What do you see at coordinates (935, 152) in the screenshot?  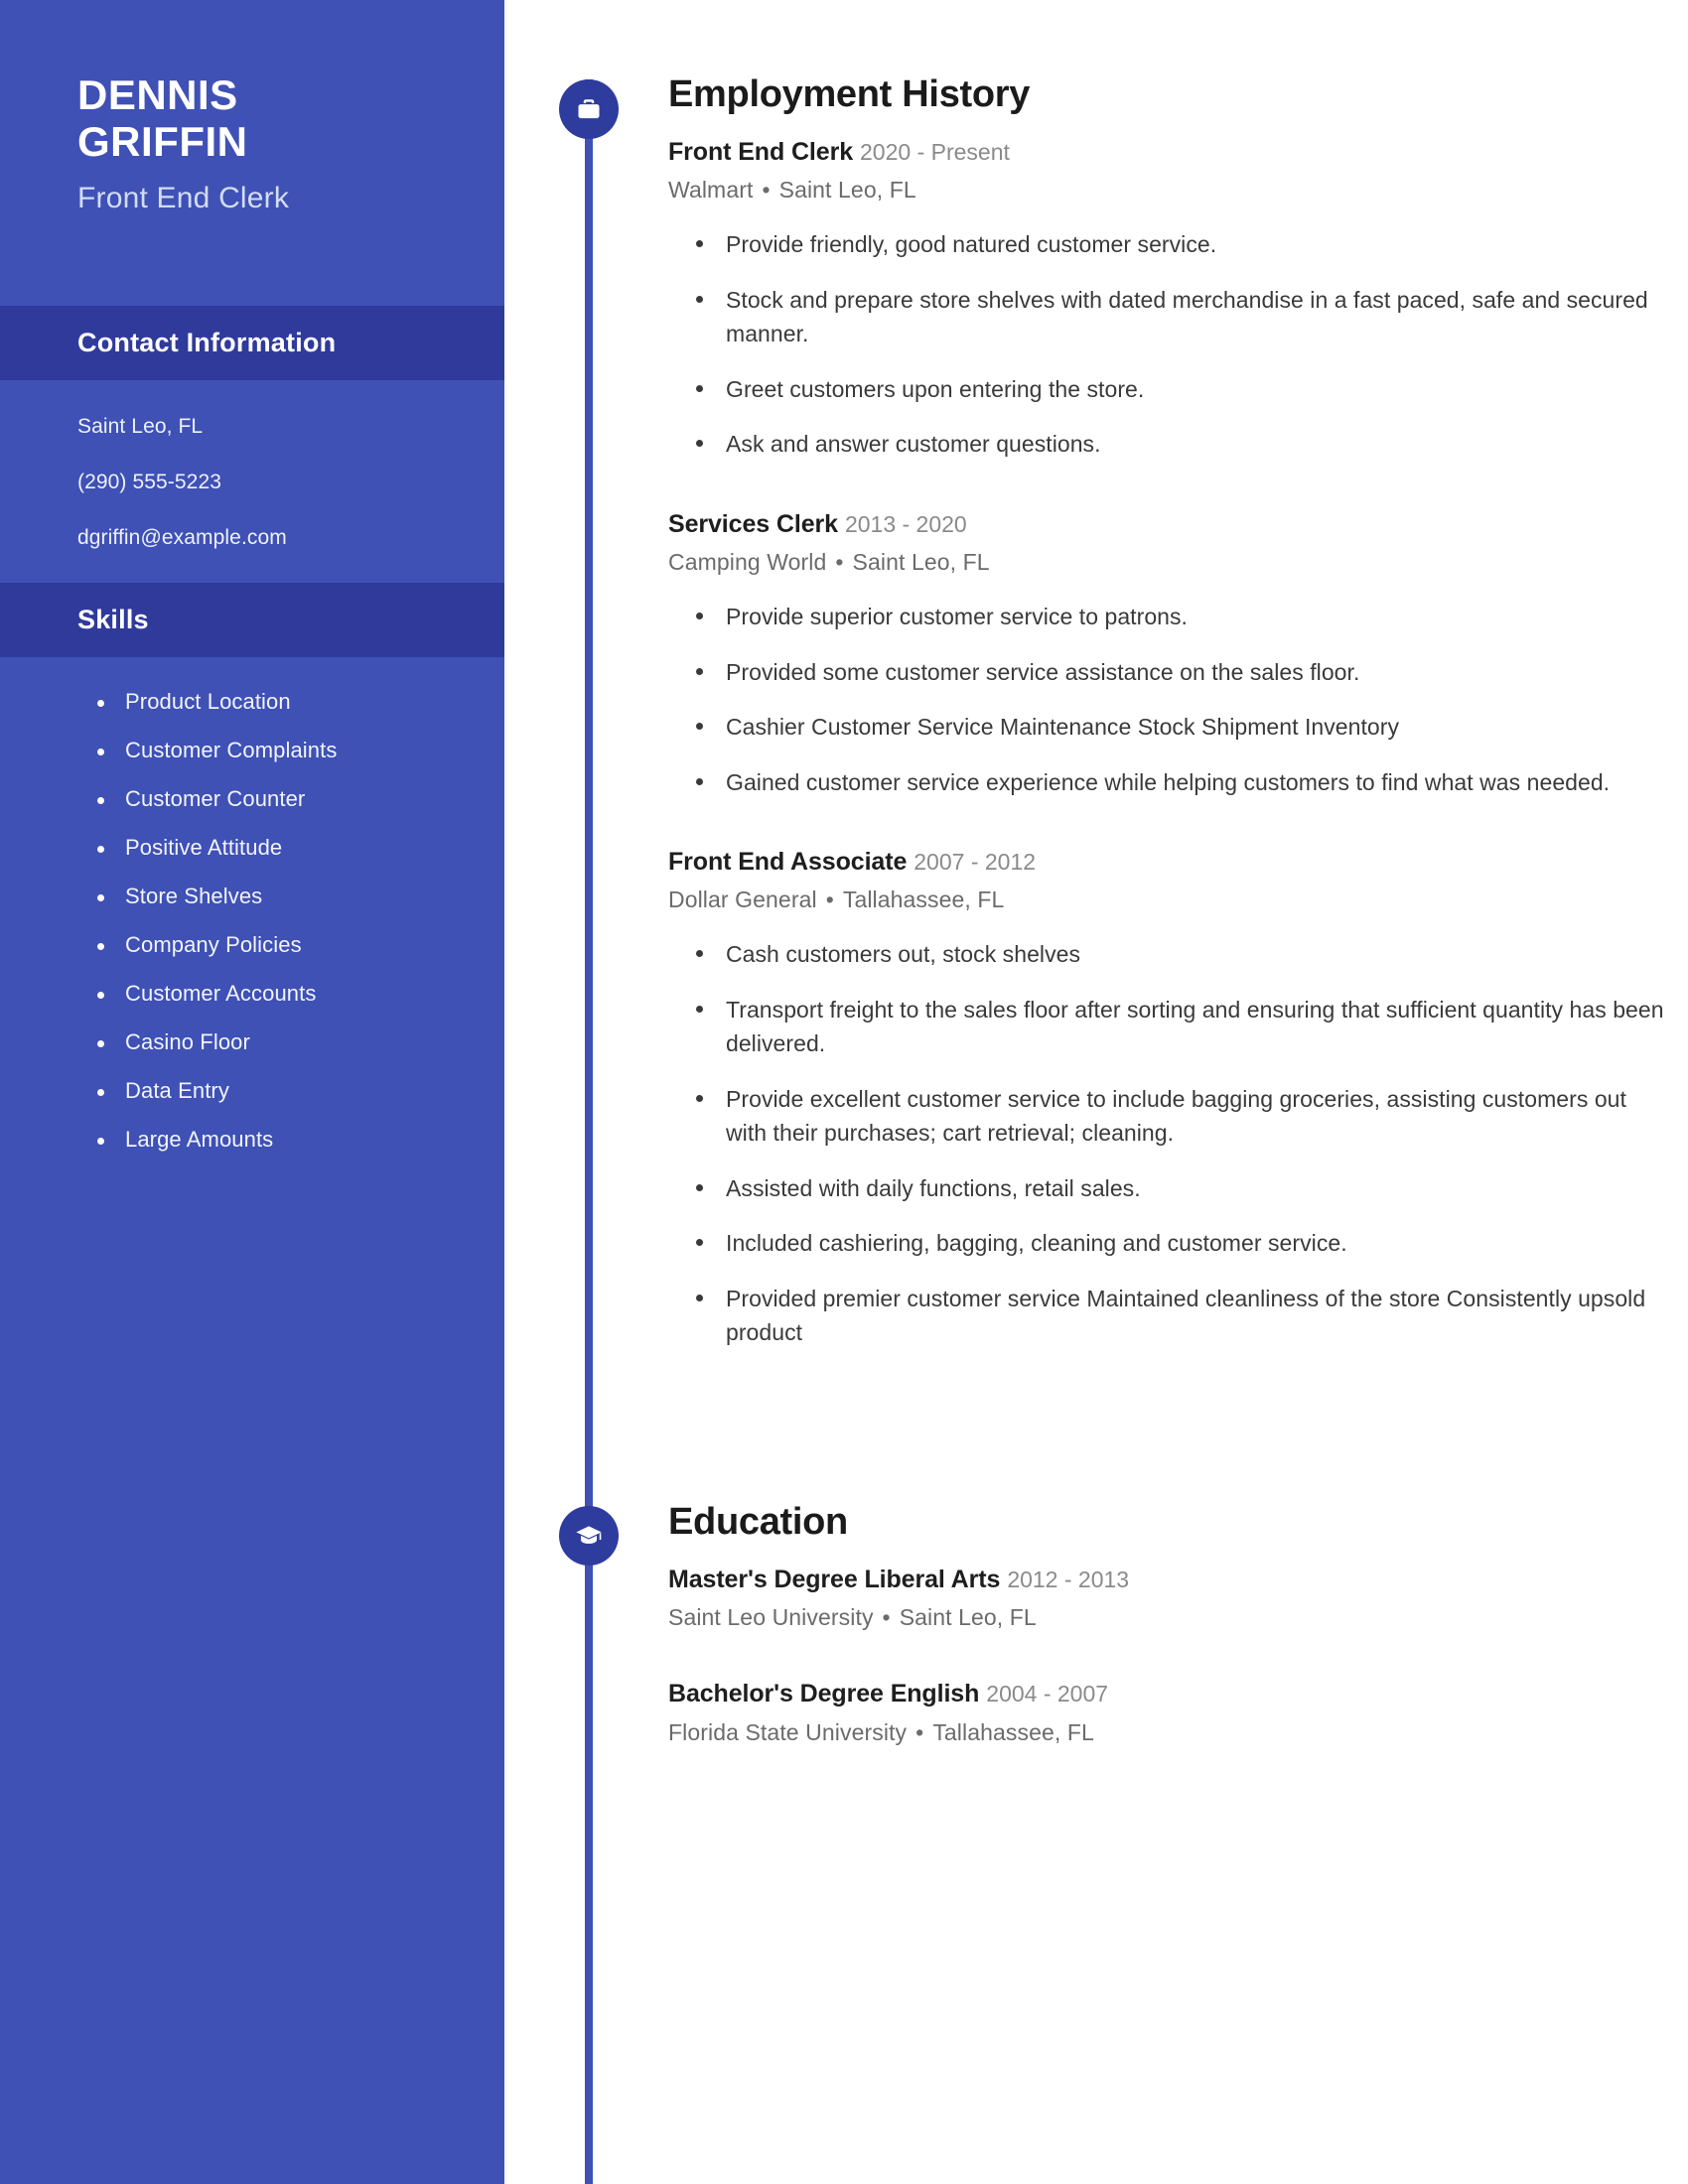 I see `employment-dates: 2020 - Present` at bounding box center [935, 152].